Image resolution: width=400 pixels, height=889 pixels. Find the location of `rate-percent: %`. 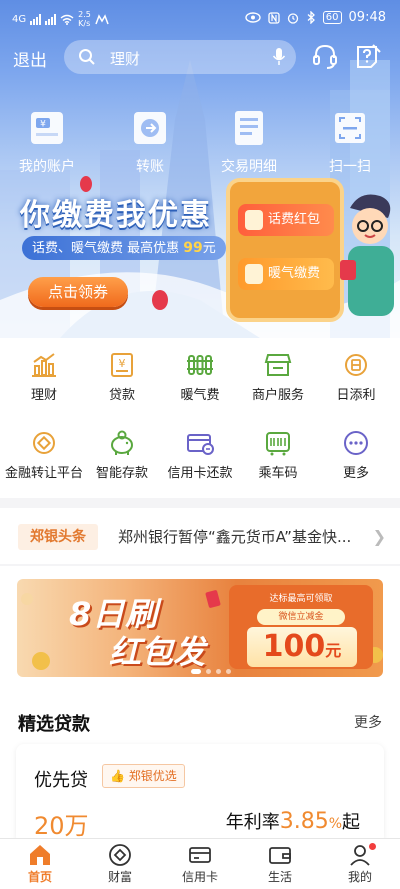

rate-percent: % is located at coordinates (335, 824).